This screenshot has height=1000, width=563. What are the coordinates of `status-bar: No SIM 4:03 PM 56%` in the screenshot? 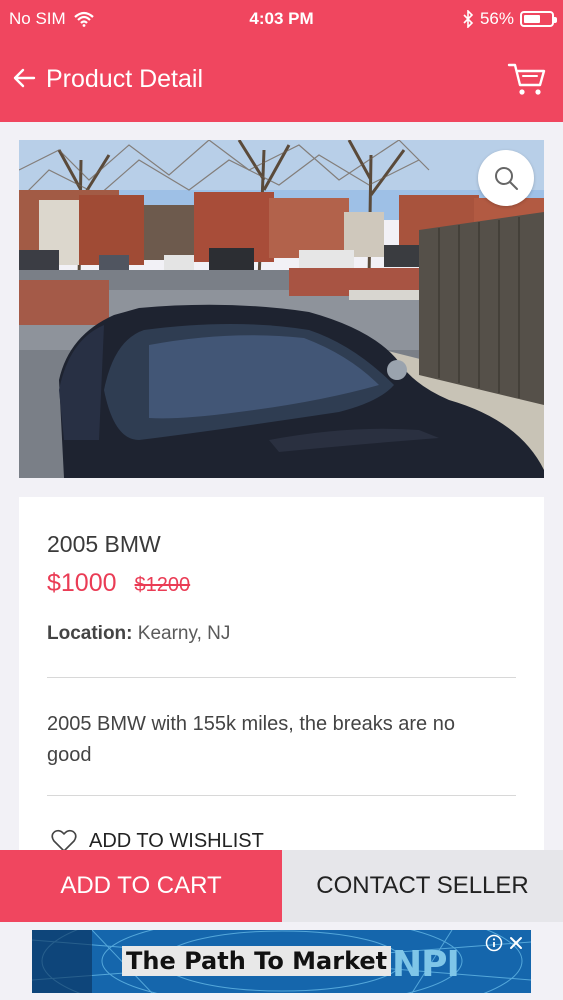 It's located at (281, 19).